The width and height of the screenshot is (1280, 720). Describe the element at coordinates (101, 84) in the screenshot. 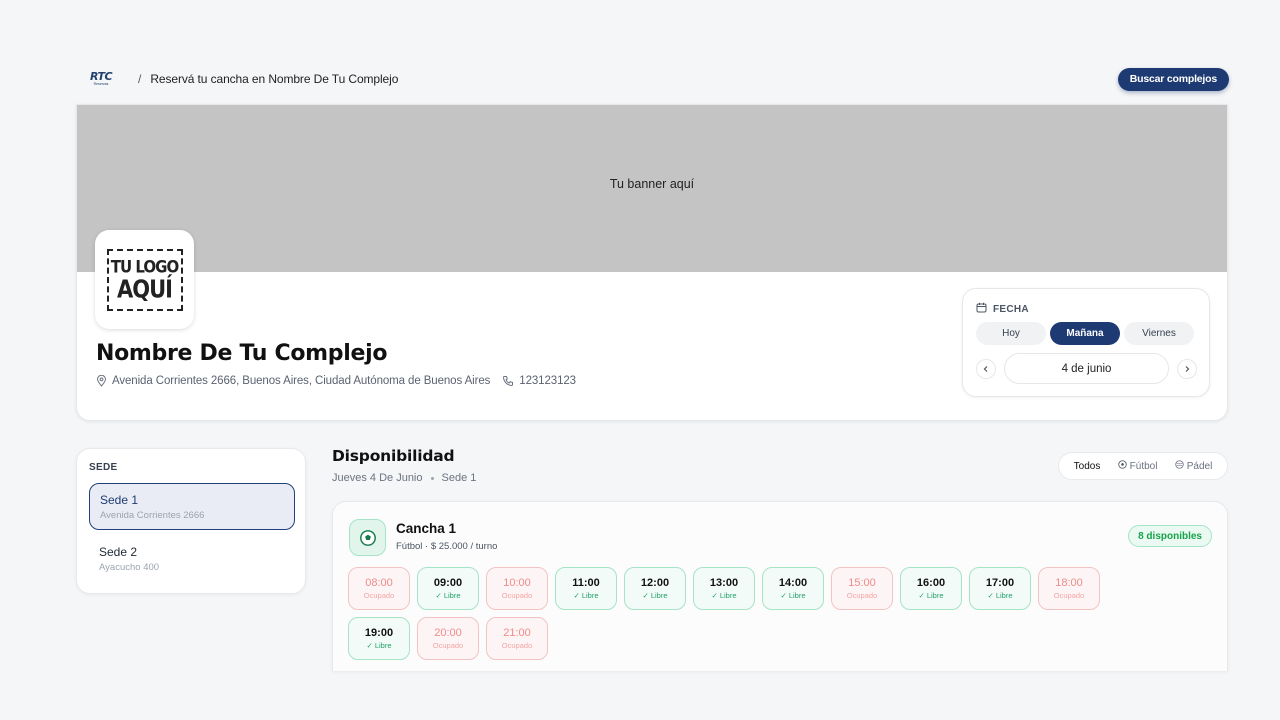

I see `brand-logo-sub: Reservas` at that location.